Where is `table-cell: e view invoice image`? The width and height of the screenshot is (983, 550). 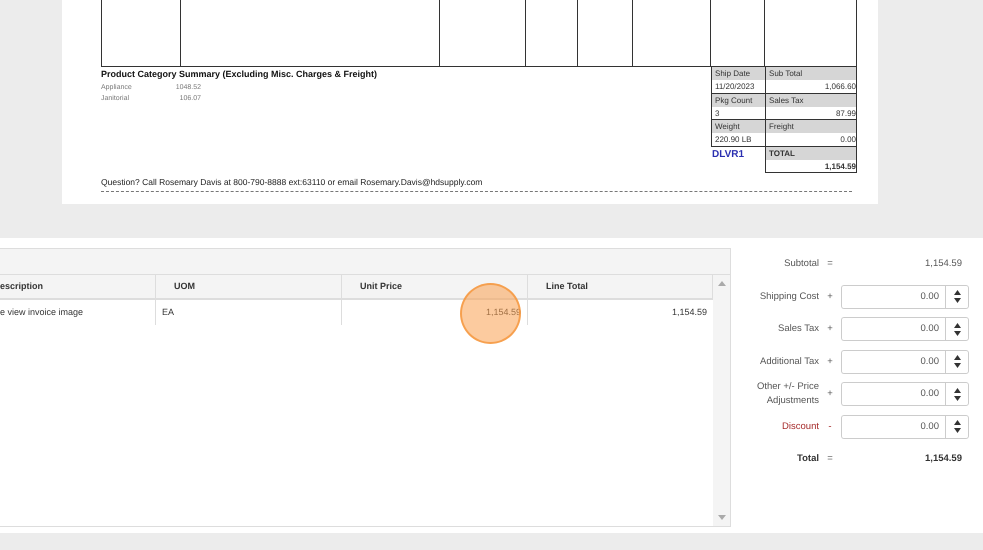
table-cell: e view invoice image is located at coordinates (78, 312).